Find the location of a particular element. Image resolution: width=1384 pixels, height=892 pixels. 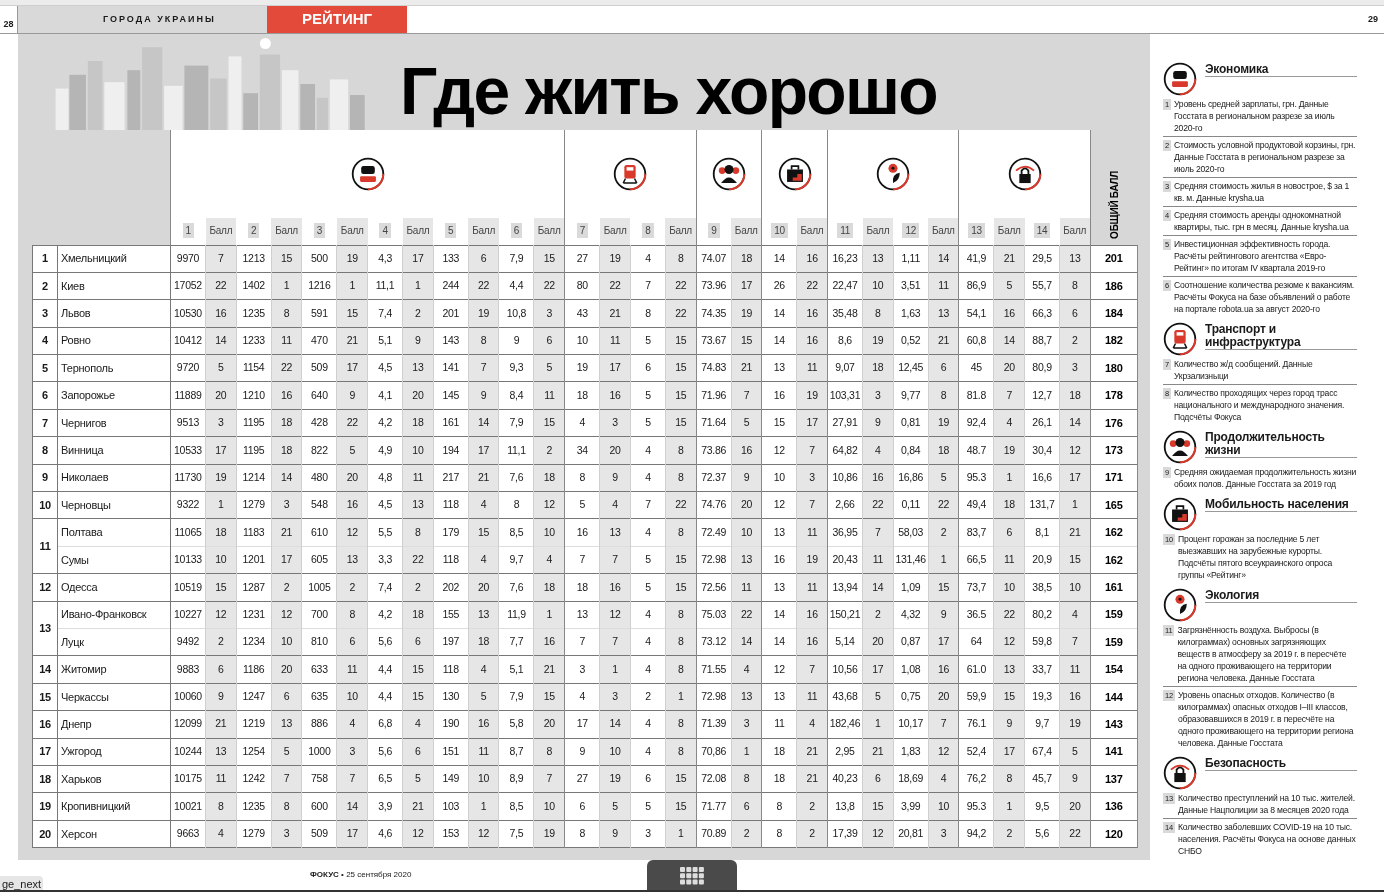

table-cell: 10530 is located at coordinates (188, 312).